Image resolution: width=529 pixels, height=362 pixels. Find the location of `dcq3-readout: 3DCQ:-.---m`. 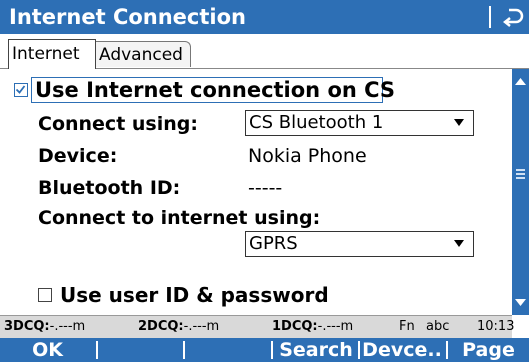

dcq3-readout: 3DCQ:-.---m is located at coordinates (44, 327).